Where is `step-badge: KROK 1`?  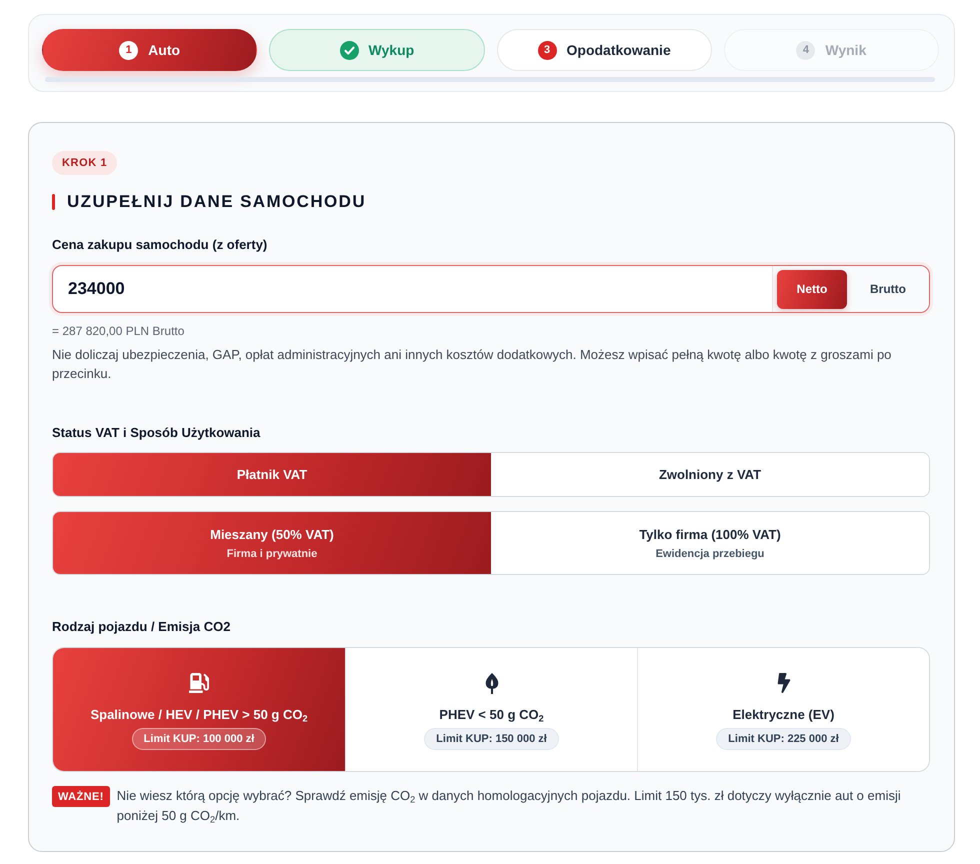 step-badge: KROK 1 is located at coordinates (85, 163).